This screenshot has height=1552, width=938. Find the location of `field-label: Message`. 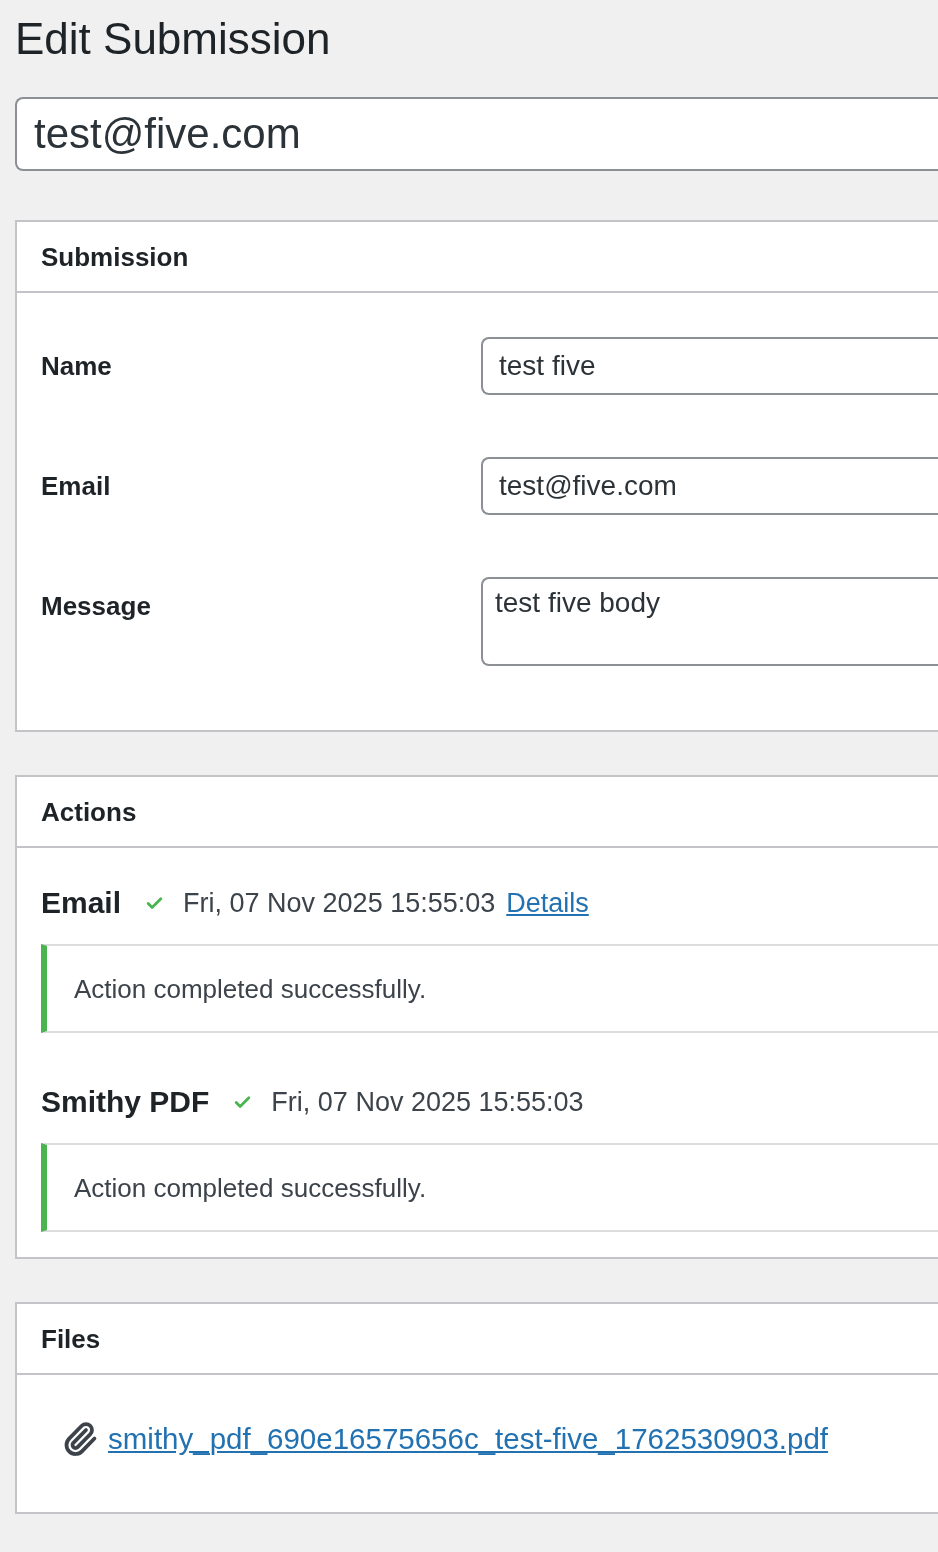

field-label: Message is located at coordinates (96, 606).